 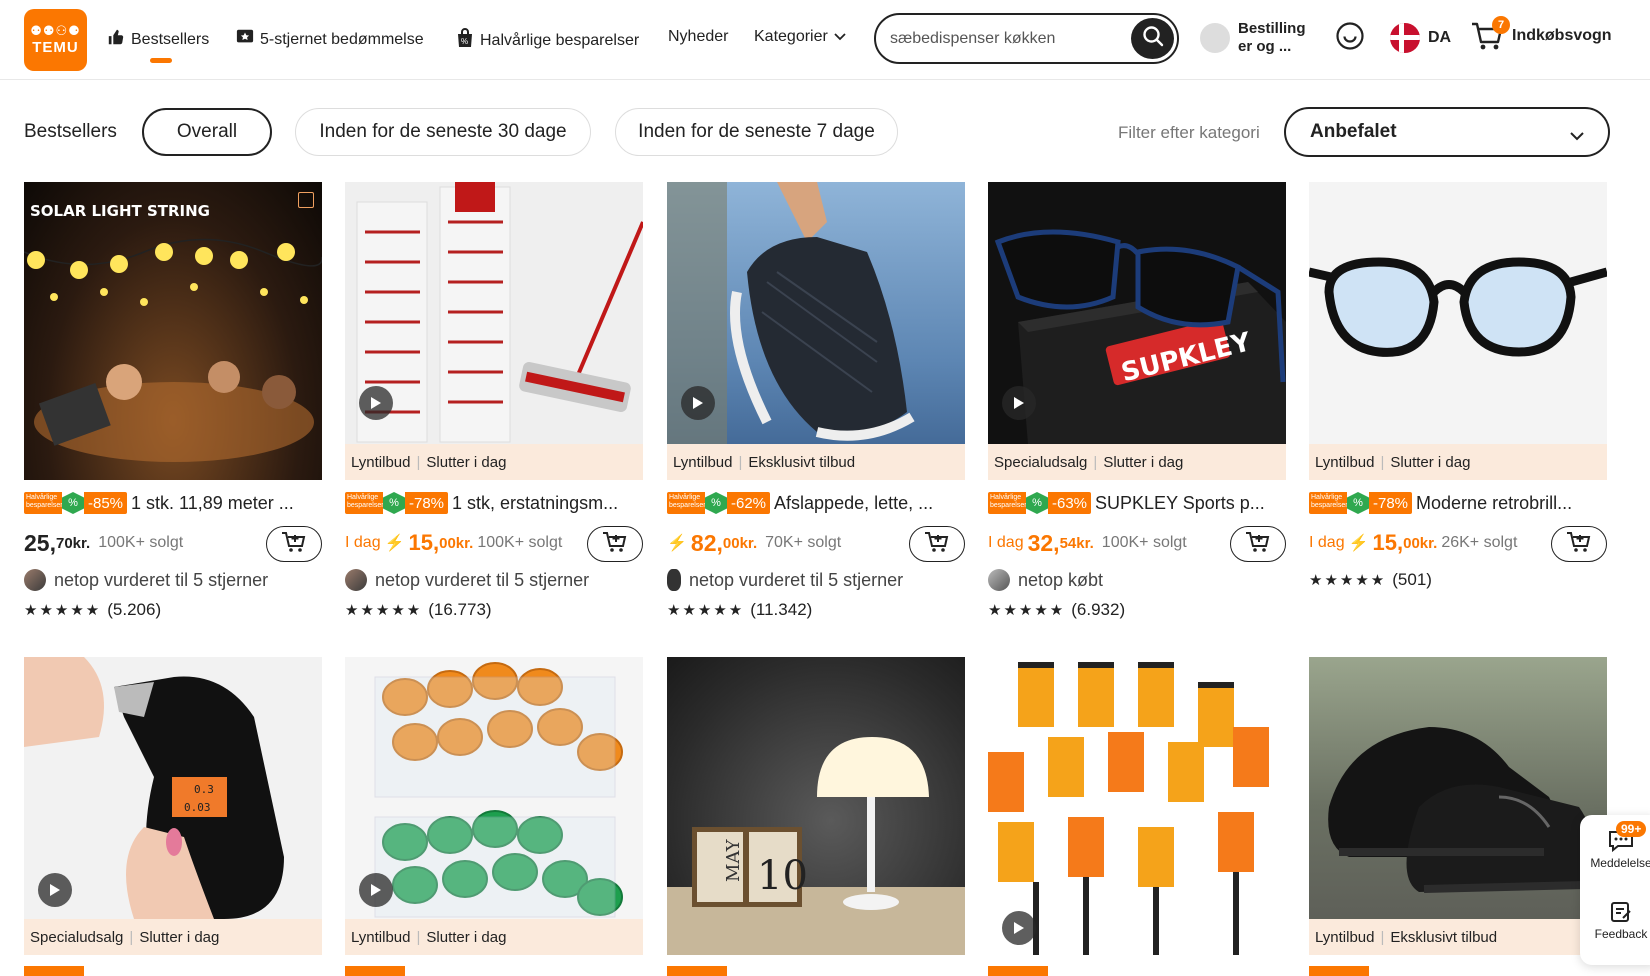 I want to click on product-image, so click(x=1137, y=806).